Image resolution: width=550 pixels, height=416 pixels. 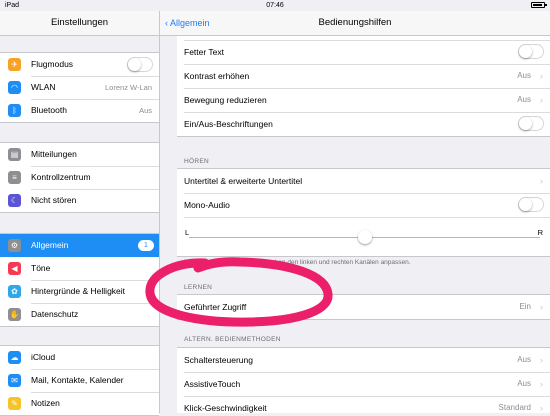 I want to click on settings-row-assistivetouch: AssistiveTouch Aus ›, so click(x=363, y=384).